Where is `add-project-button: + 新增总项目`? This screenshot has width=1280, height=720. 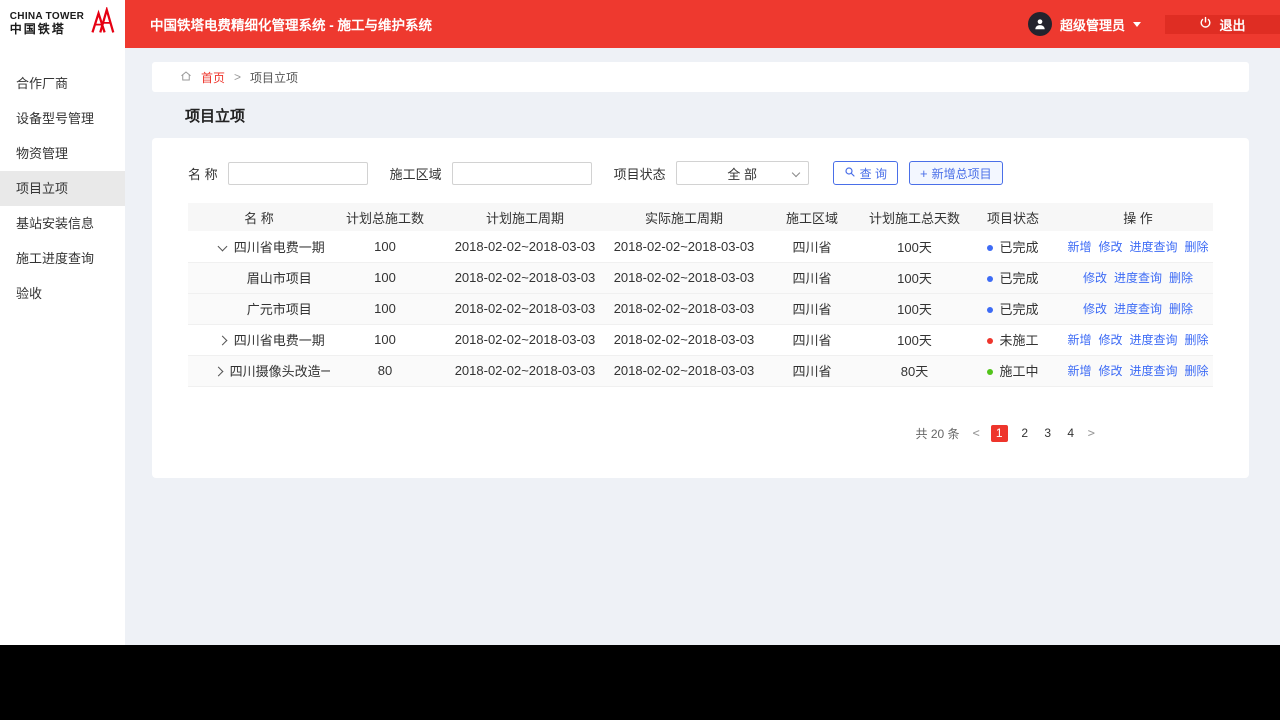 add-project-button: + 新增总项目 is located at coordinates (956, 173).